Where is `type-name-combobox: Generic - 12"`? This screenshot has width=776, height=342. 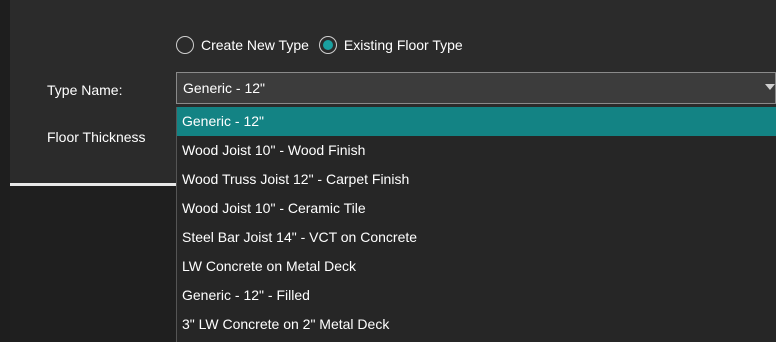
type-name-combobox: Generic - 12" is located at coordinates (476, 88).